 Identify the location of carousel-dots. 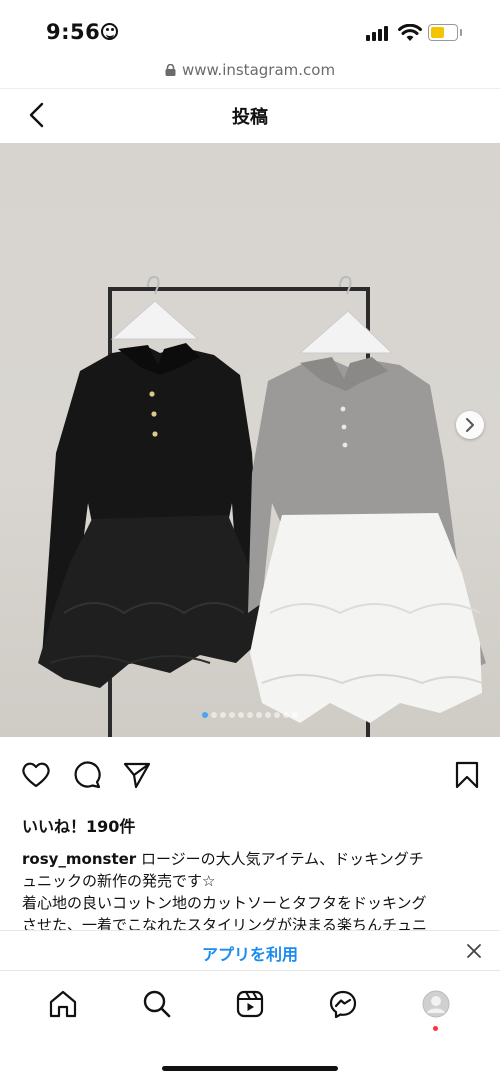
(250, 717).